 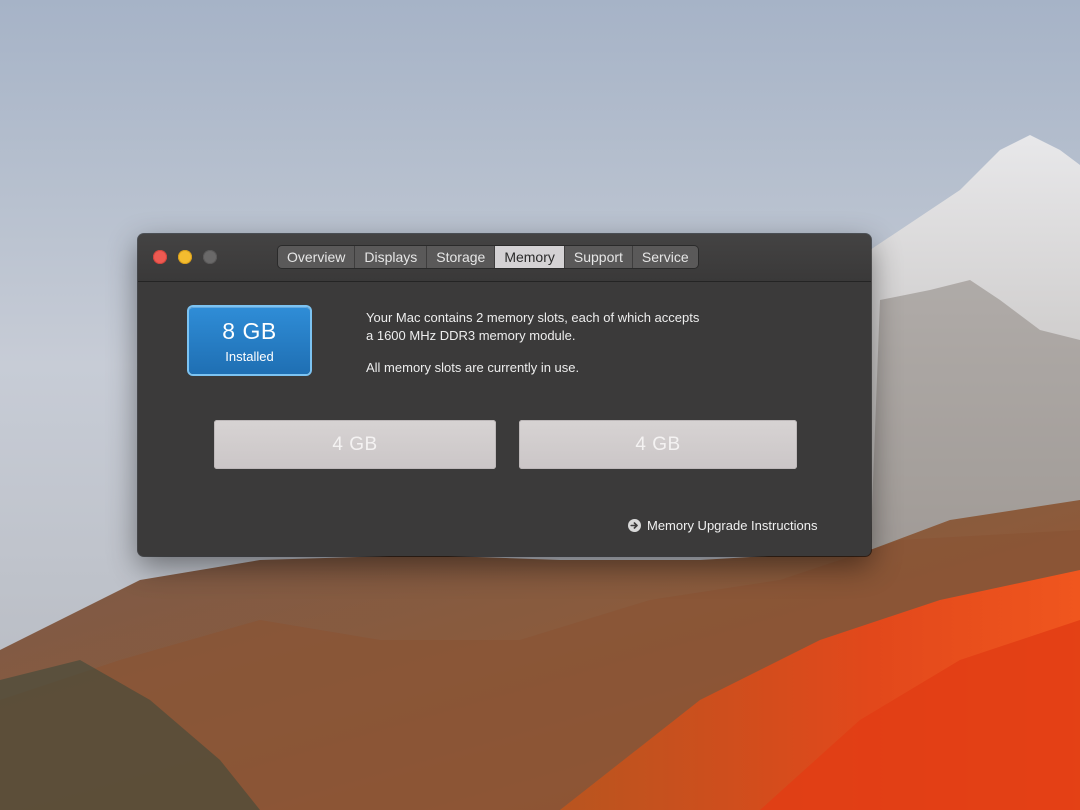 I want to click on memory-upgrade-instructions-link: Memory Upgrade Instructions, so click(x=723, y=525).